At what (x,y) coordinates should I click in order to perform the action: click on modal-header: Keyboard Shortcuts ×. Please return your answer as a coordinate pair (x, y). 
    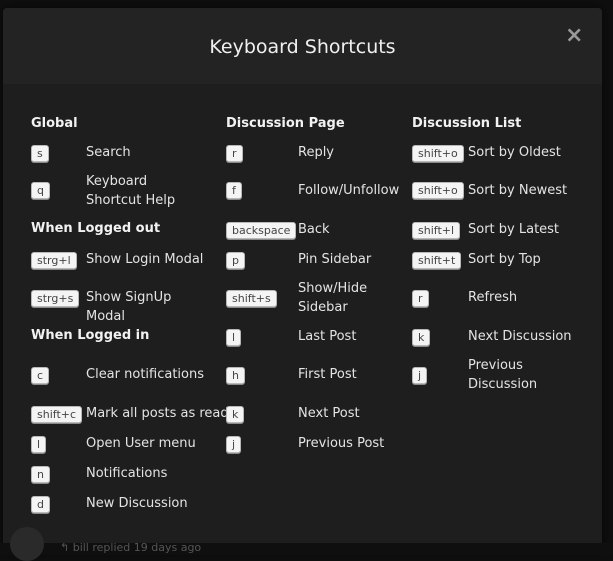
    Looking at the image, I should click on (302, 46).